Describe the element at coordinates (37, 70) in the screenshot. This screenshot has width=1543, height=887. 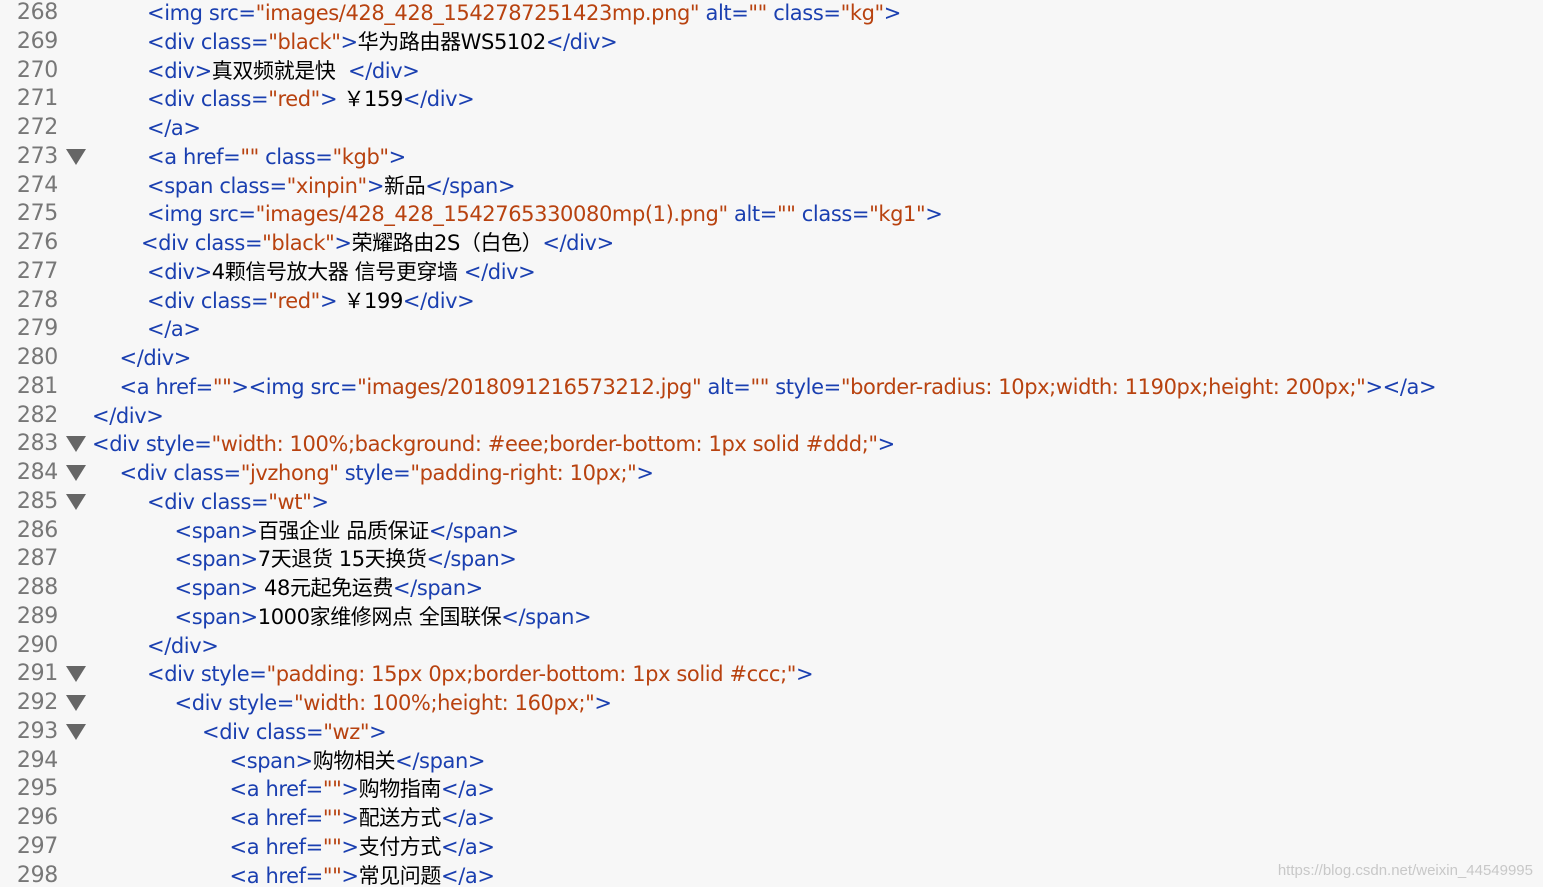
I see `line-number: 270` at that location.